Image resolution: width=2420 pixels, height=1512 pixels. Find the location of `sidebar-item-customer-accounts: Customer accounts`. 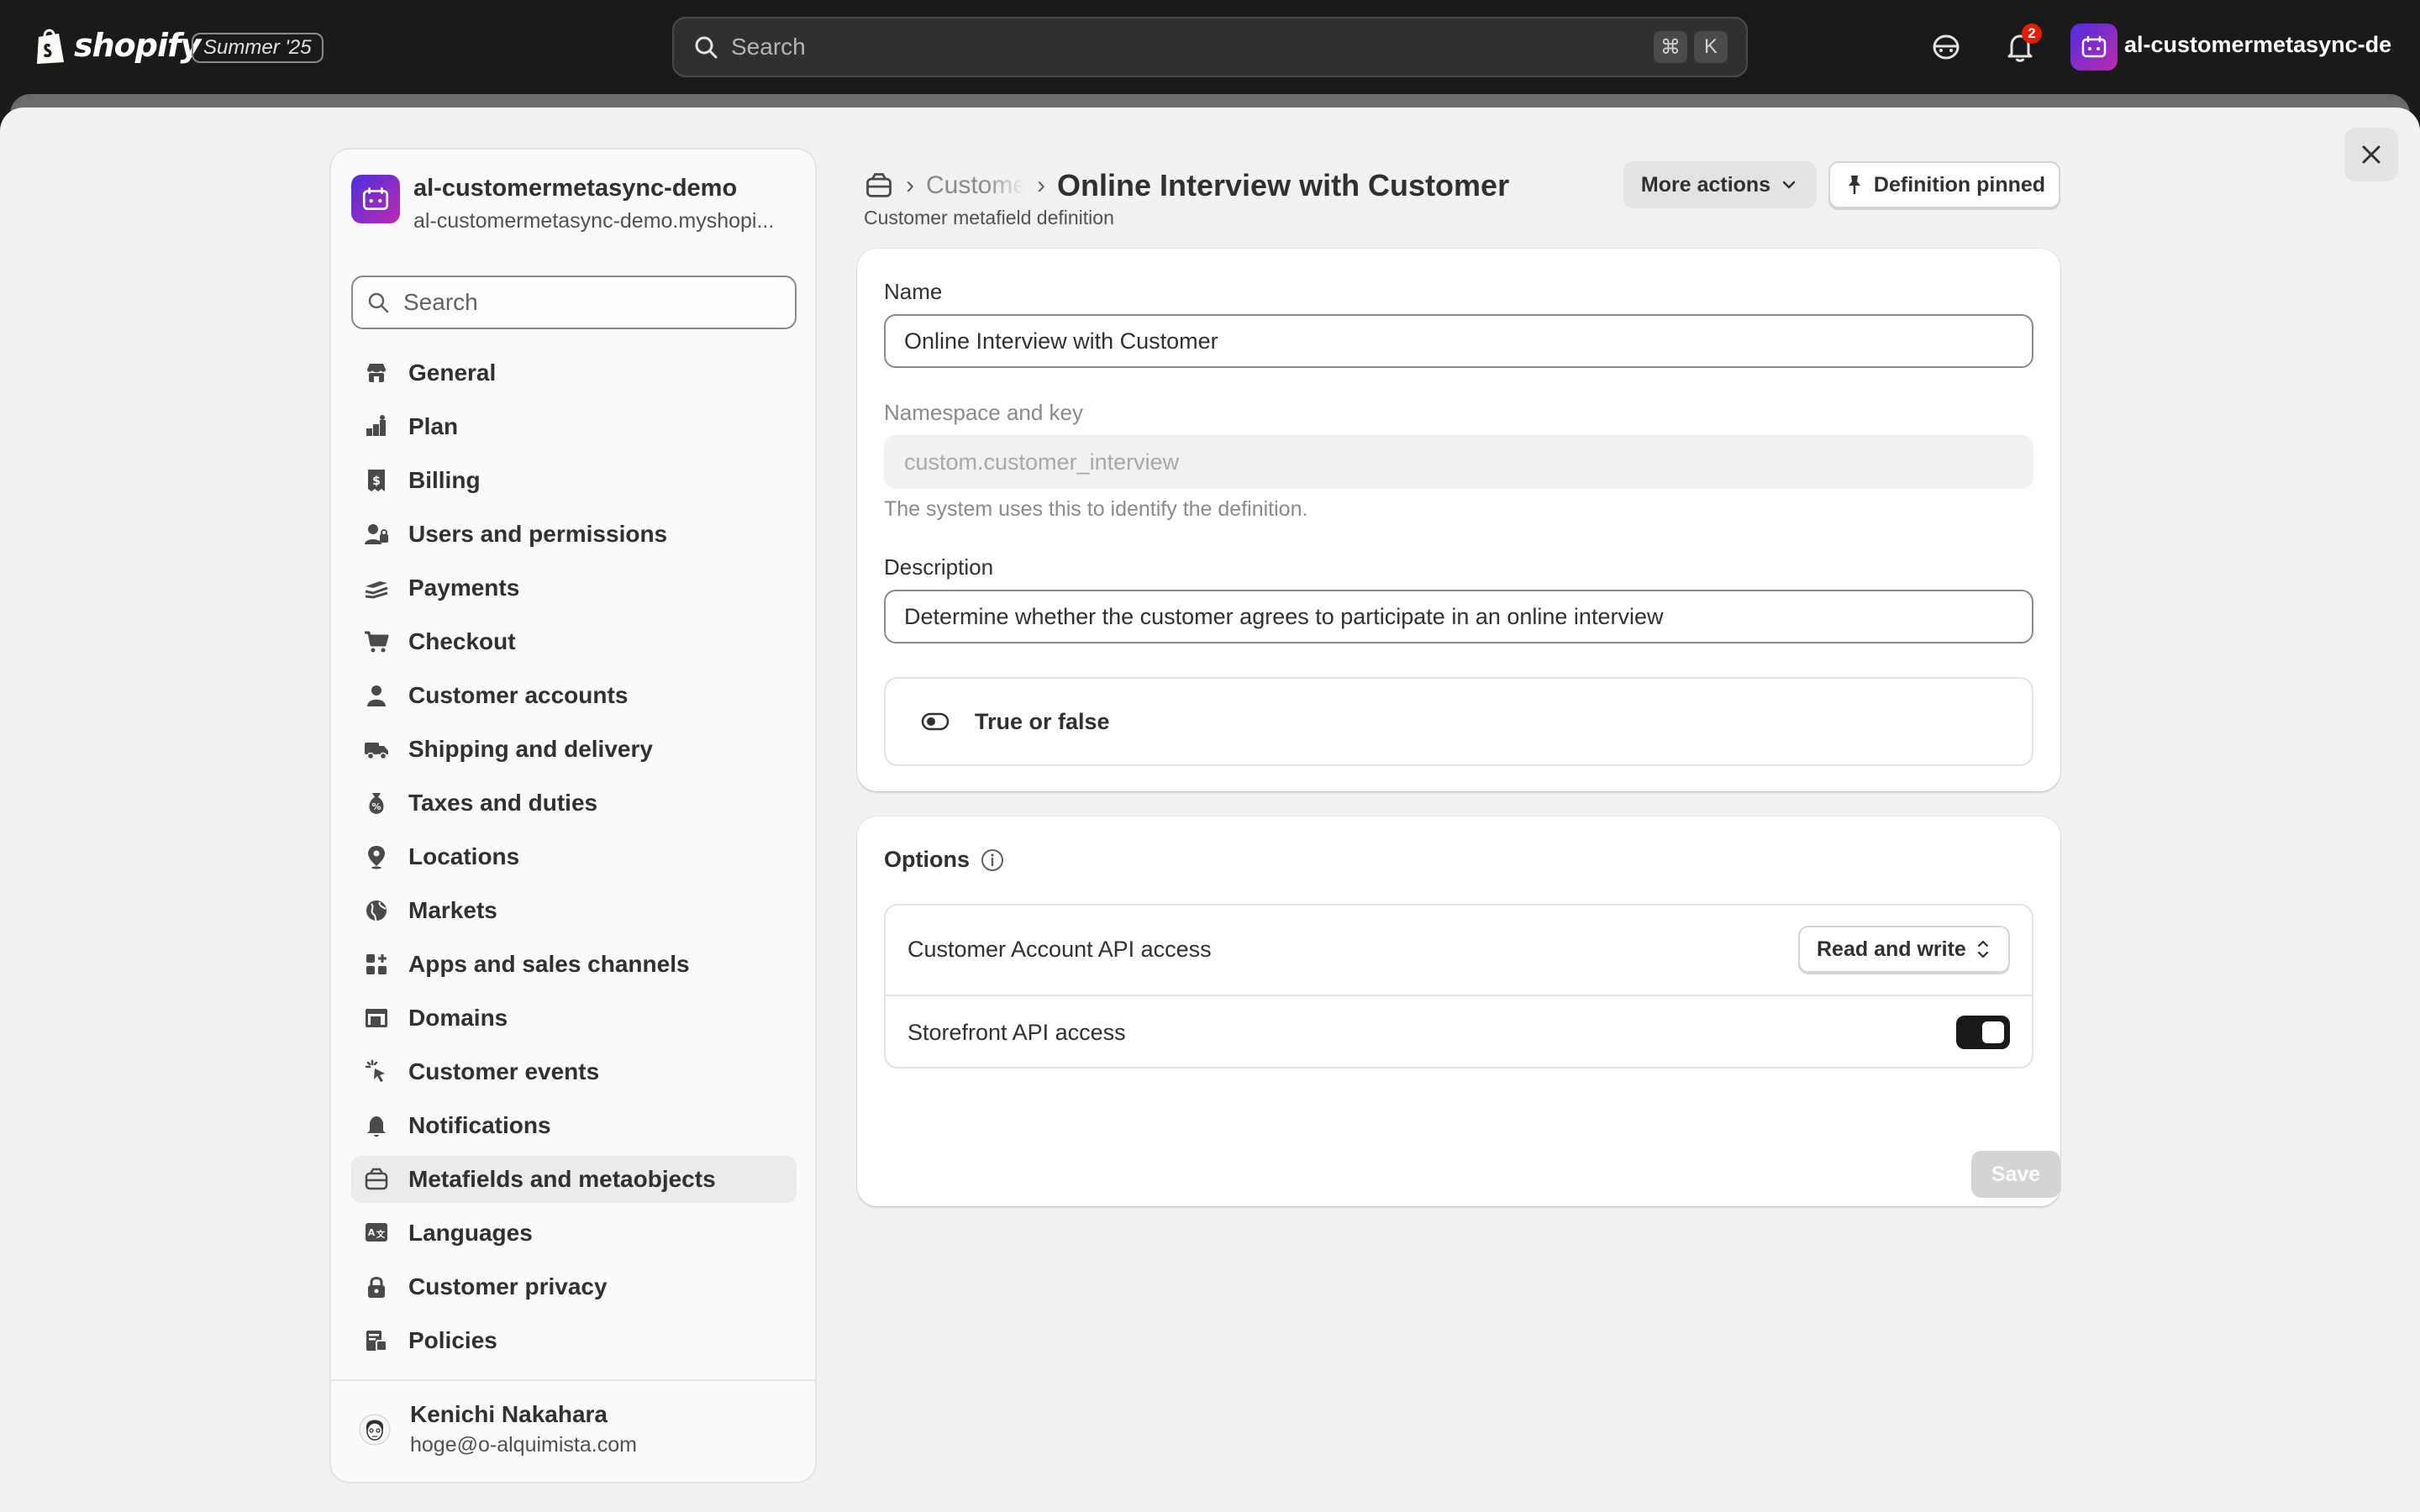

sidebar-item-customer-accounts: Customer accounts is located at coordinates (574, 695).